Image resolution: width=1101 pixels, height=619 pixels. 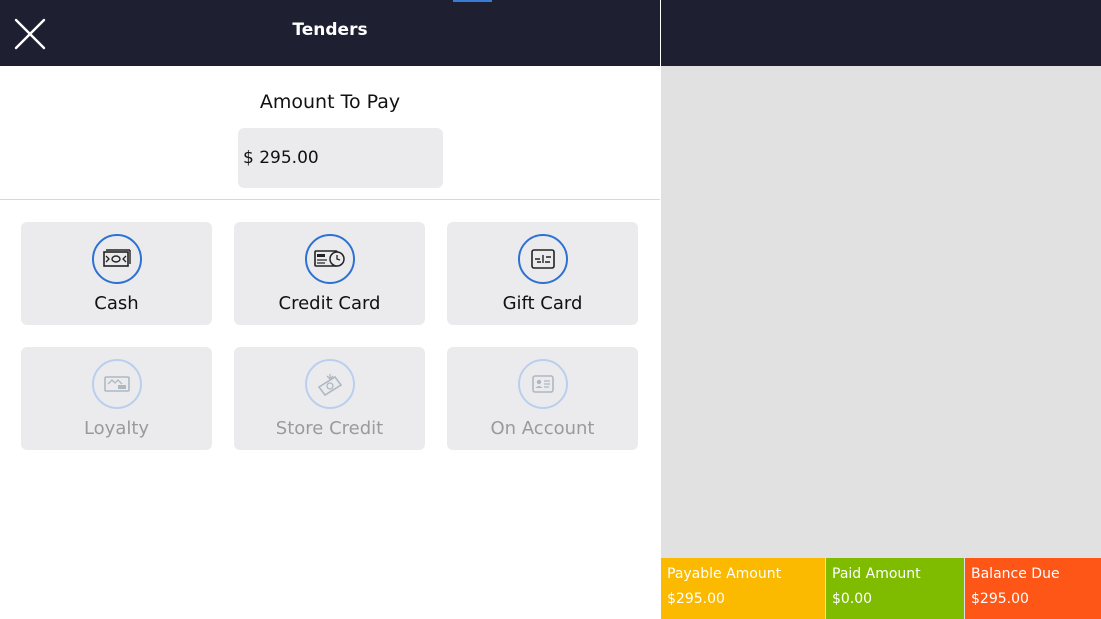 What do you see at coordinates (852, 599) in the screenshot?
I see `paid-amount-value: $0.00` at bounding box center [852, 599].